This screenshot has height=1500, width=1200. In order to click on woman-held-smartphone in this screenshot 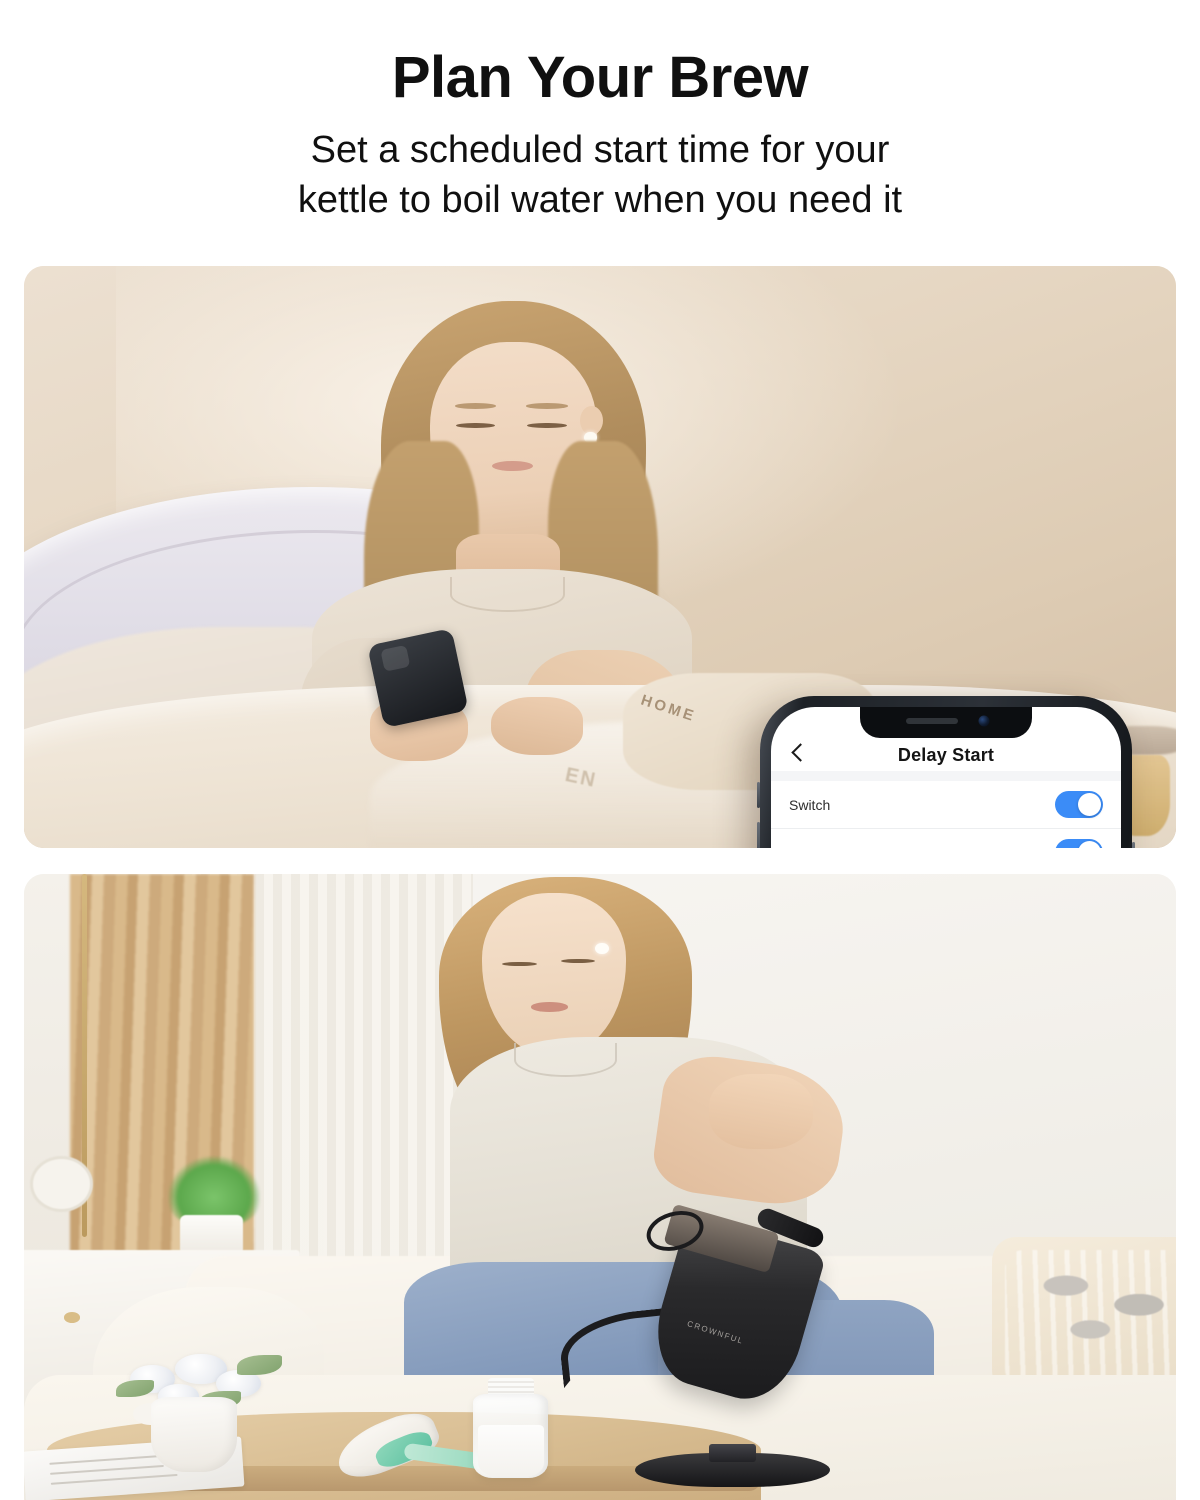, I will do `click(418, 677)`.